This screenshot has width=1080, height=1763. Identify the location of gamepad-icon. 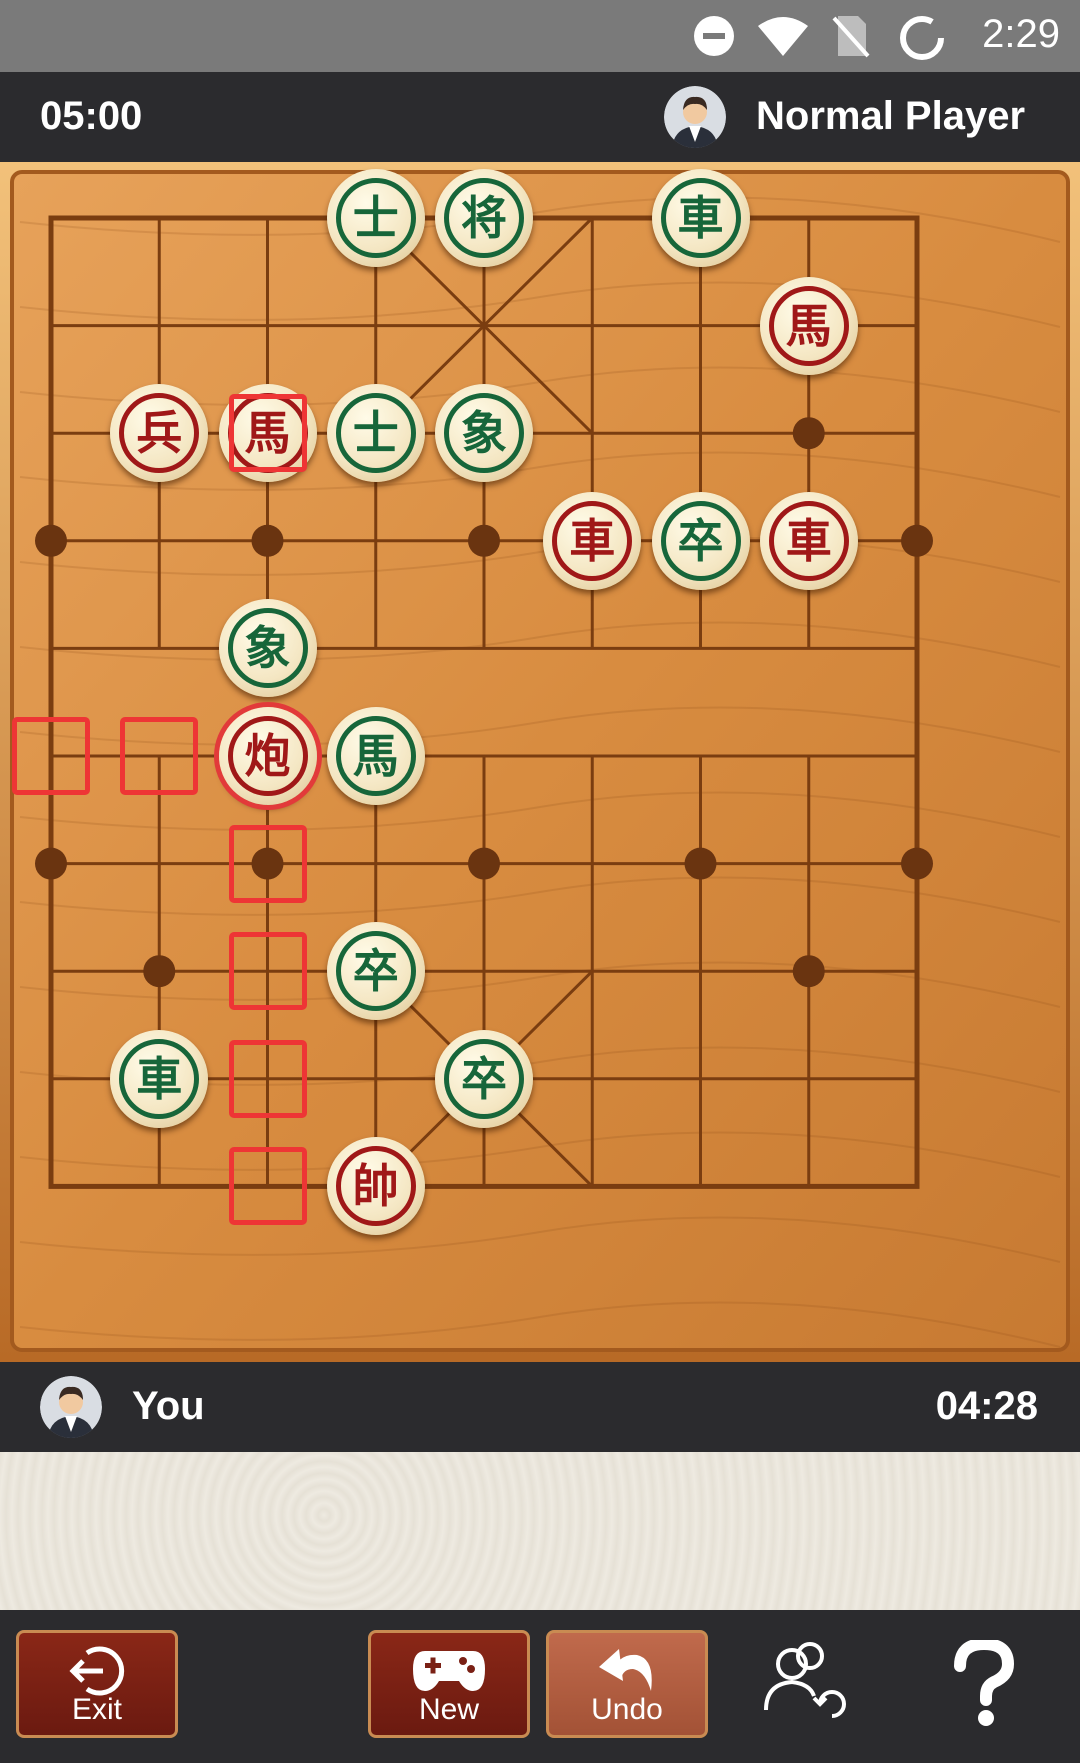
(449, 1671).